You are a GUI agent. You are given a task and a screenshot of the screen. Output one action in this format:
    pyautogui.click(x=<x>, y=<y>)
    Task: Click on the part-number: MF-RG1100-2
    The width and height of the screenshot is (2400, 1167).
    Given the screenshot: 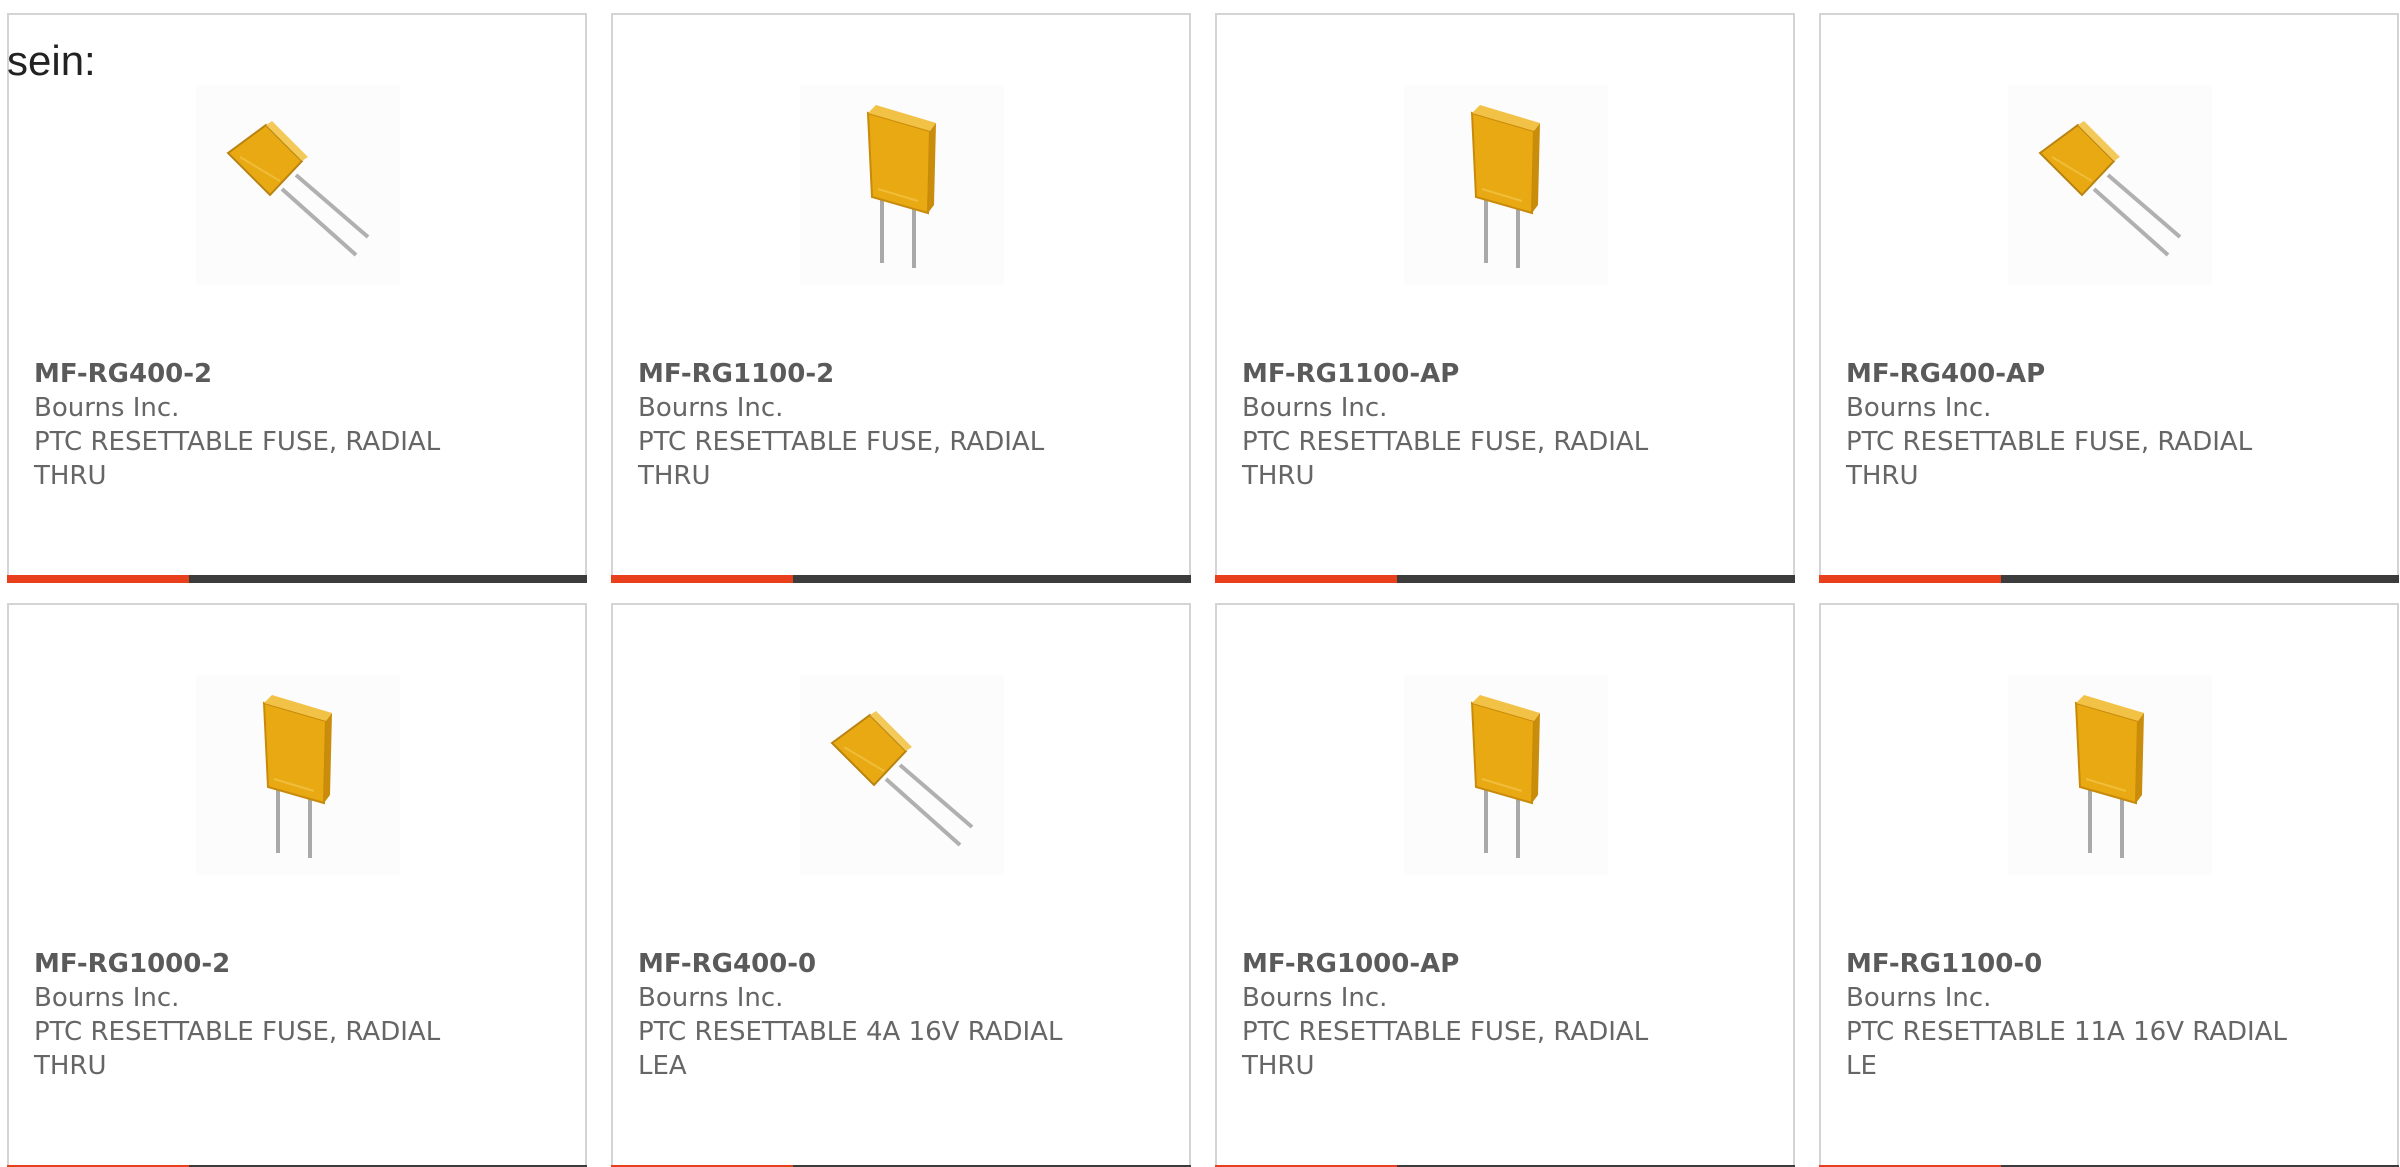 What is the action you would take?
    pyautogui.click(x=868, y=374)
    